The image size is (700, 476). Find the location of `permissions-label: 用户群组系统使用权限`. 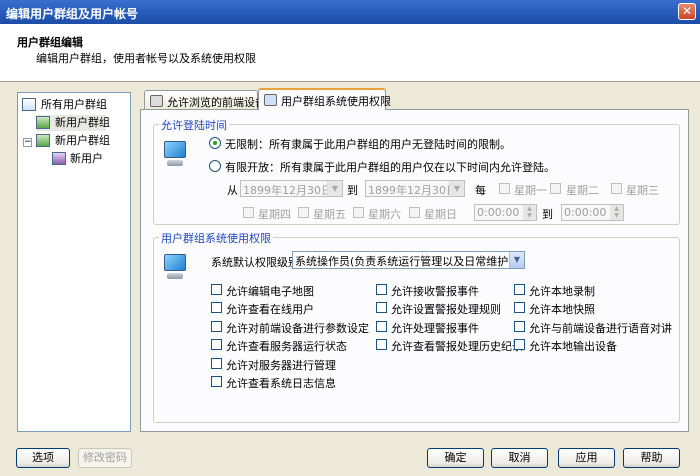

permissions-label: 用户群组系统使用权限 is located at coordinates (216, 238).